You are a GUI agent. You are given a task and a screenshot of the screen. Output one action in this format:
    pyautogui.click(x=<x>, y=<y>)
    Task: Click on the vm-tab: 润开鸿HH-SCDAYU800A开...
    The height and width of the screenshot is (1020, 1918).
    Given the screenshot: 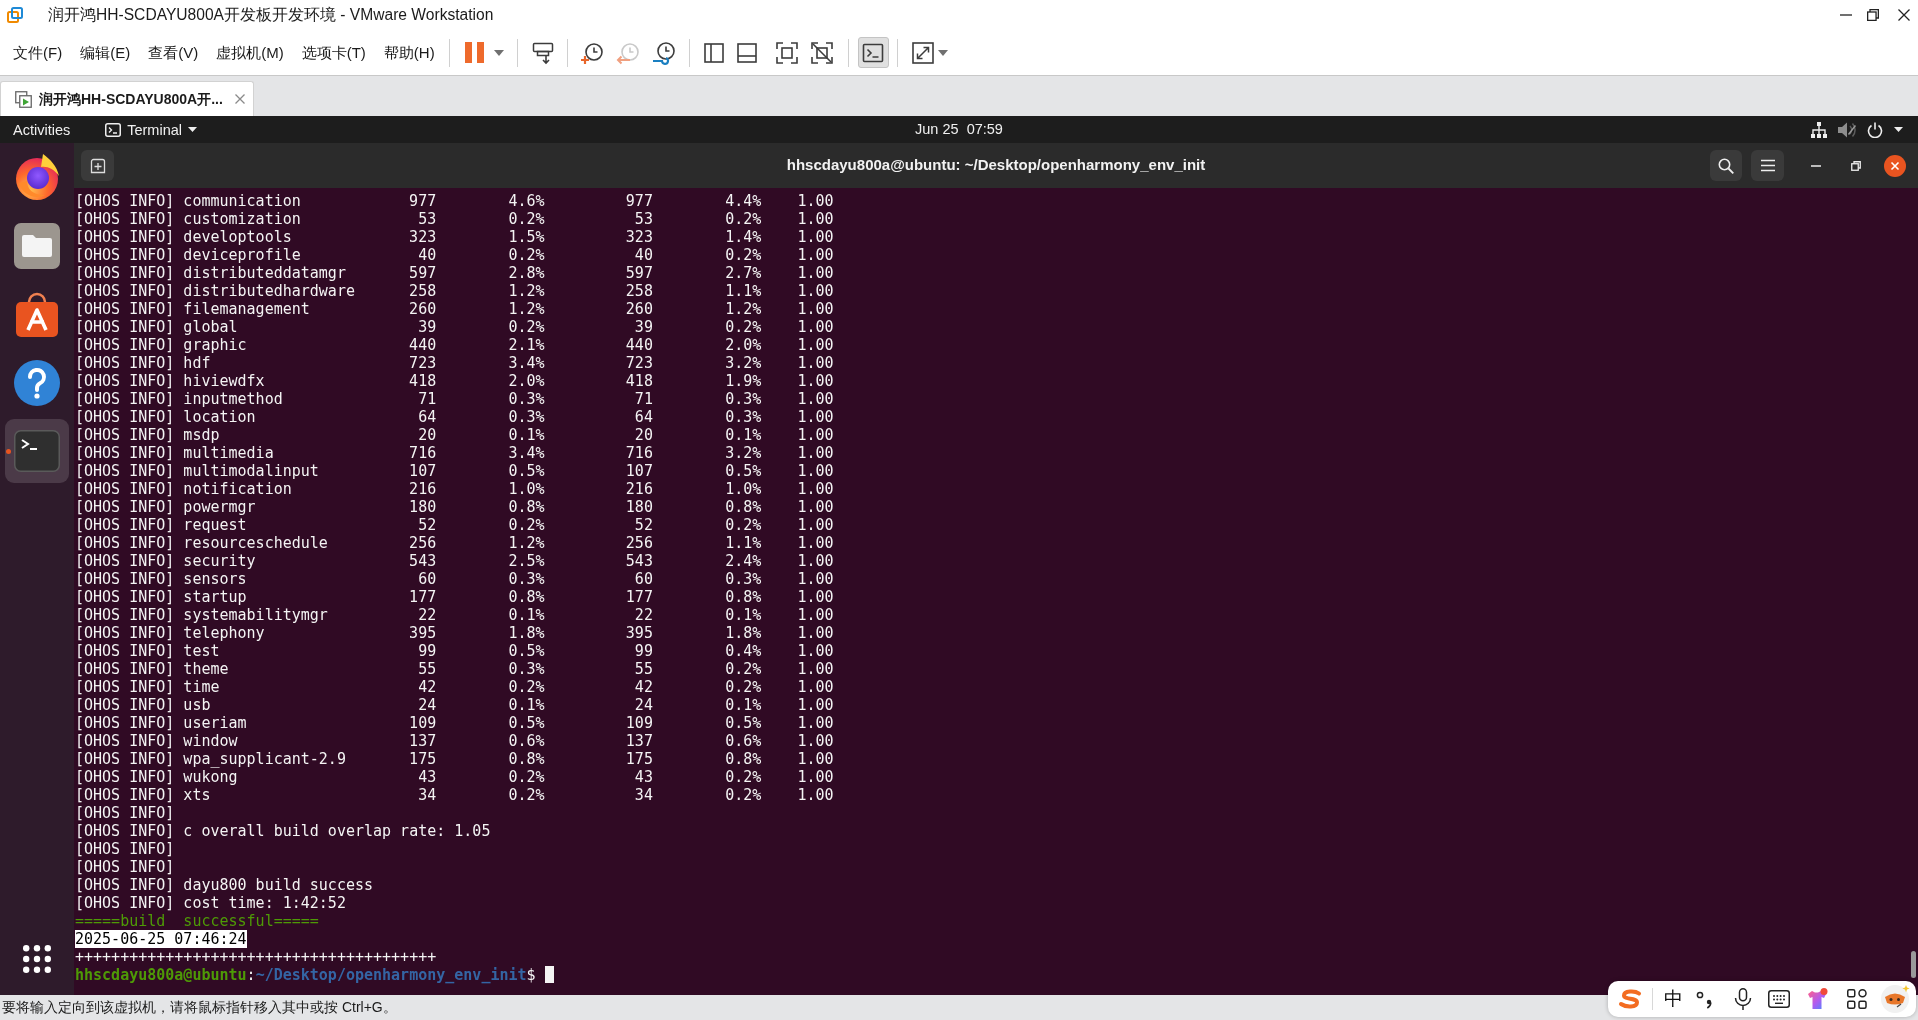 What is the action you would take?
    pyautogui.click(x=127, y=98)
    